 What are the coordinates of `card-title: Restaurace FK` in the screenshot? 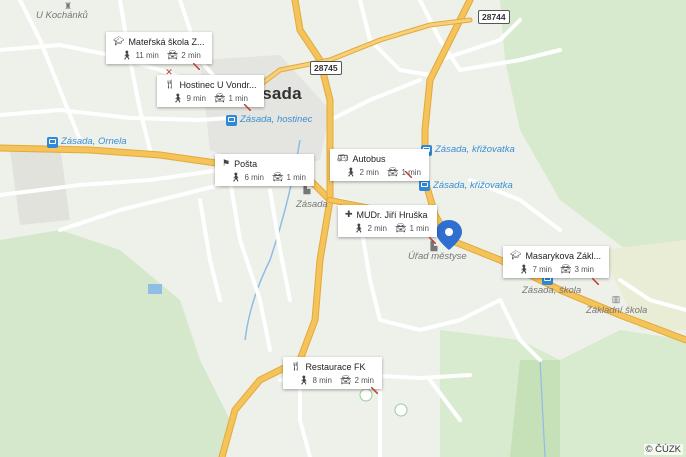 It's located at (335, 366).